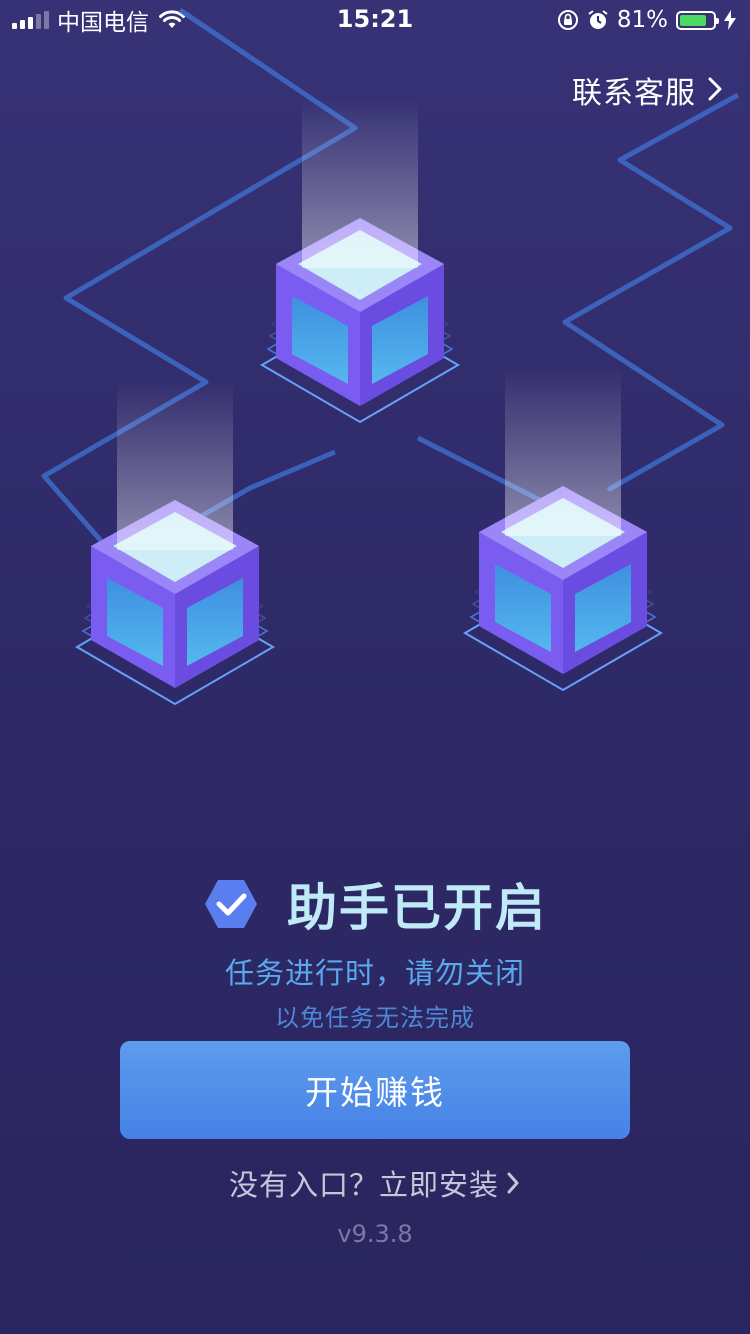 Image resolution: width=750 pixels, height=1334 pixels. Describe the element at coordinates (374, 973) in the screenshot. I see `warning-message: 任务进行时，请勿关闭` at that location.